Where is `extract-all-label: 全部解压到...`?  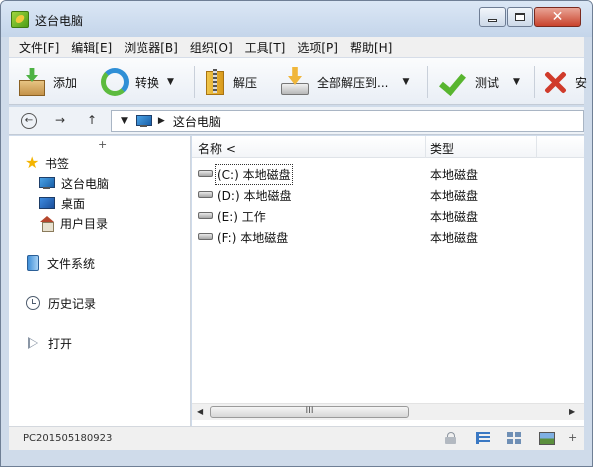 extract-all-label: 全部解压到... is located at coordinates (353, 82).